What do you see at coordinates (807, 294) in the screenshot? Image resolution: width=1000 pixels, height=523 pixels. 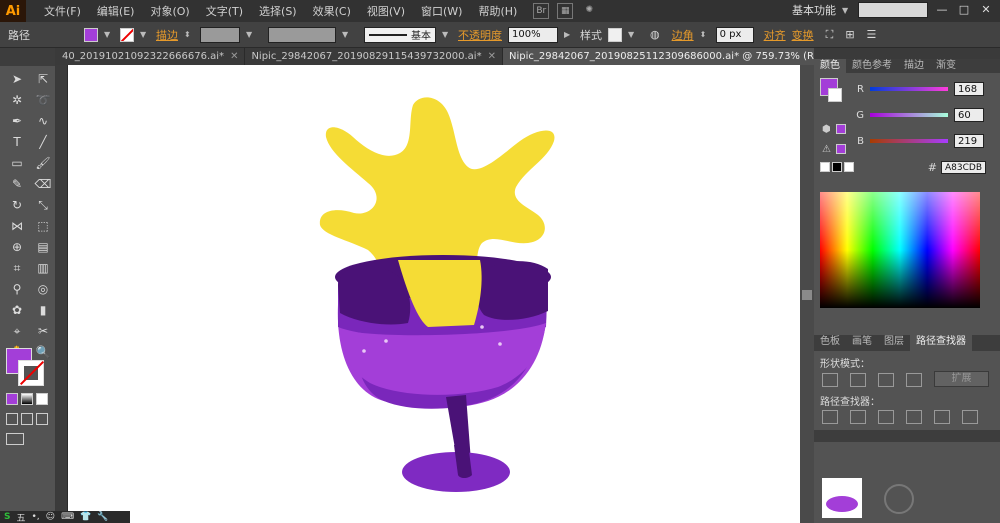 I see `vertical-scrollbar` at bounding box center [807, 294].